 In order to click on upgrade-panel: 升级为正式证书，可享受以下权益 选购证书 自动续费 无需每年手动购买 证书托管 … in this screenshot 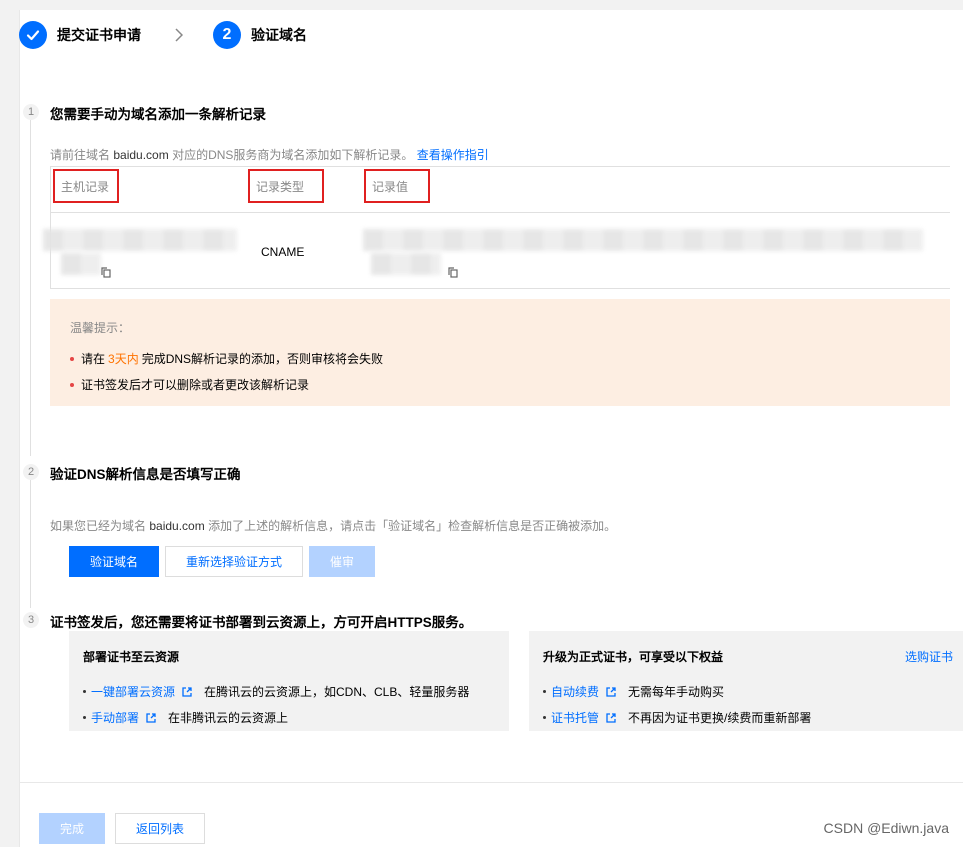, I will do `click(746, 681)`.